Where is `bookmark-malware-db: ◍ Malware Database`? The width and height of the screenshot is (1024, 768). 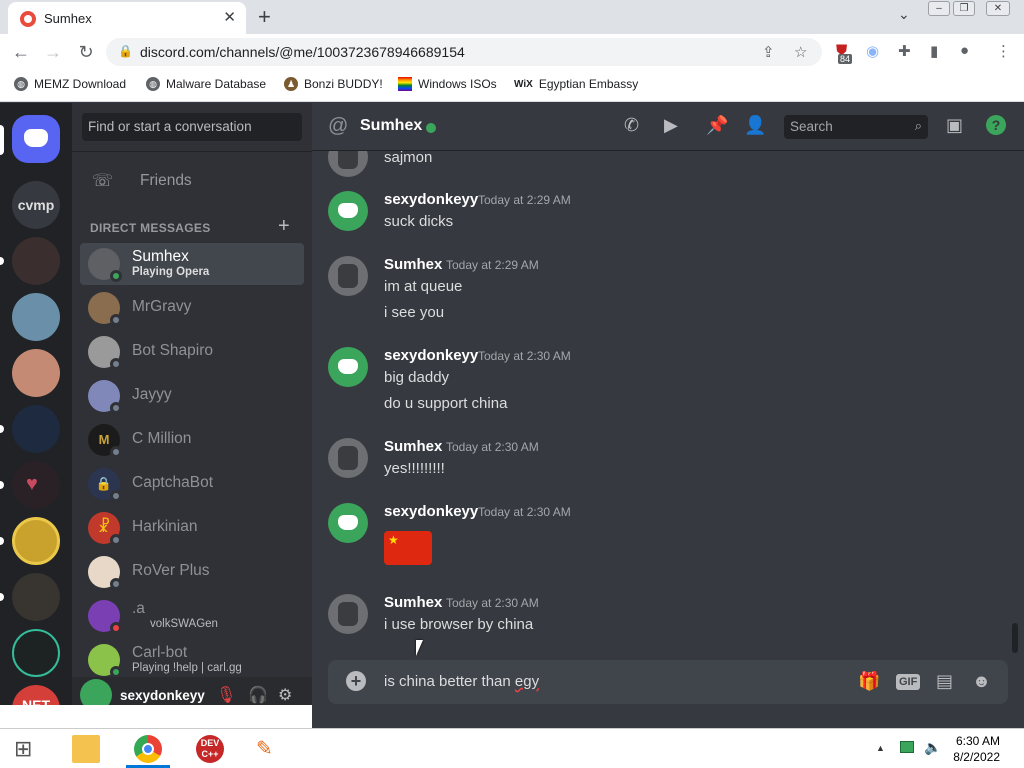
bookmark-malware-db: ◍ Malware Database is located at coordinates (206, 84).